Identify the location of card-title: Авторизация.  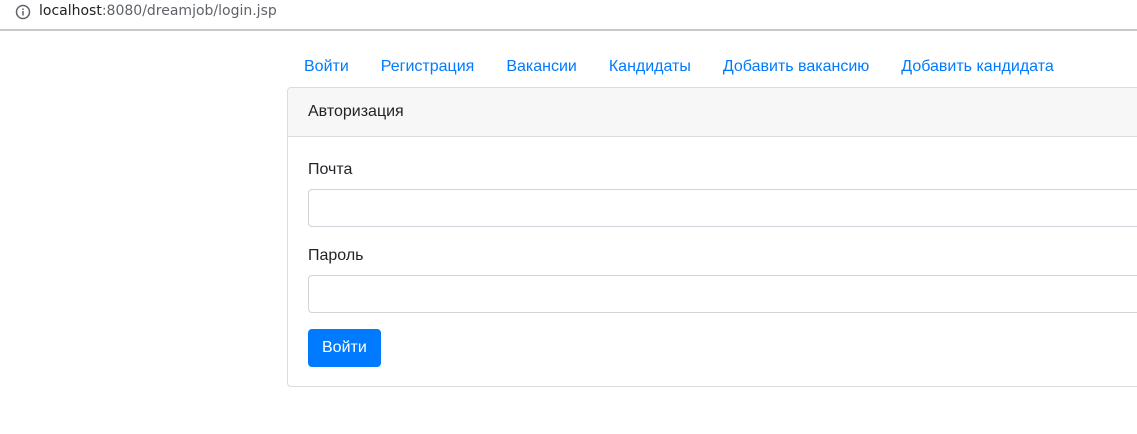
(712, 112).